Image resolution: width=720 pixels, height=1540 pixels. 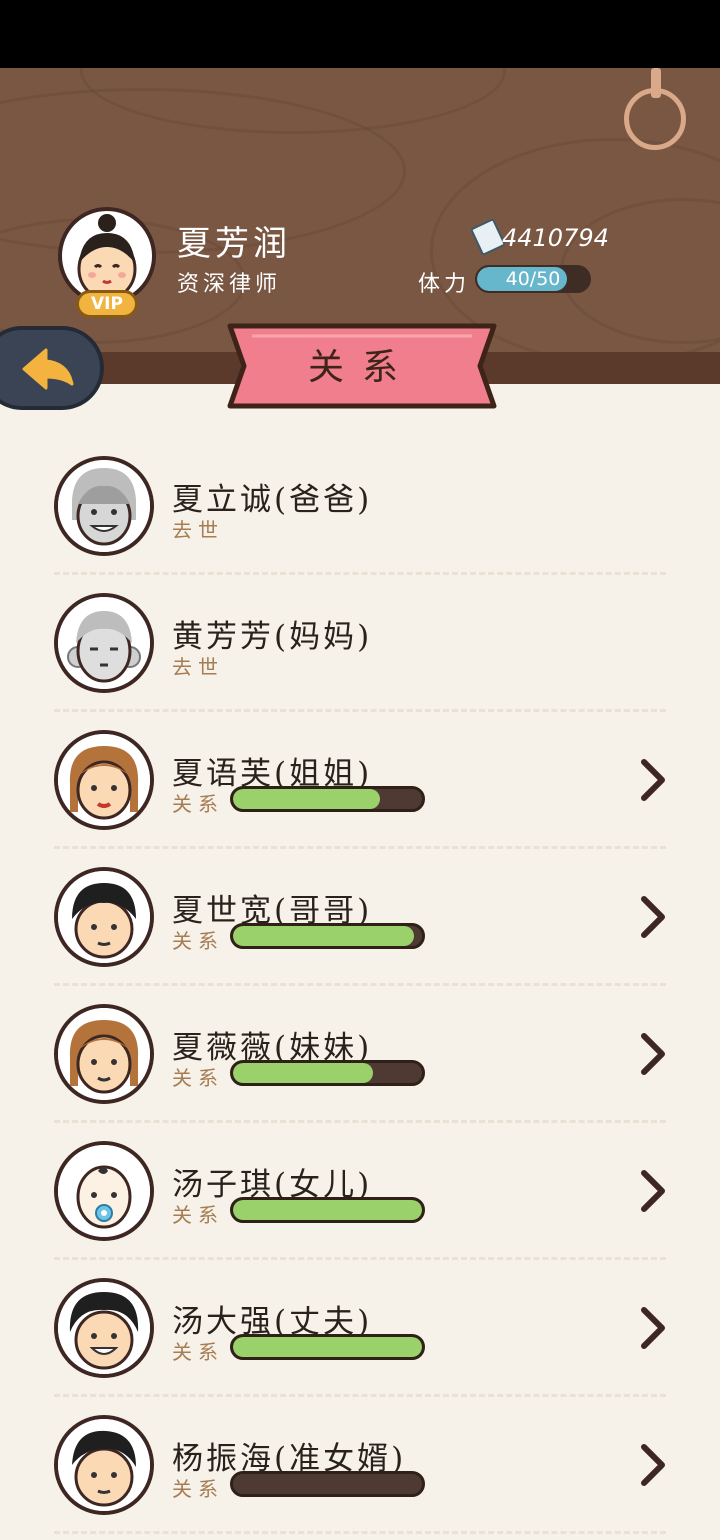 I want to click on relative-row: 夏世宽(哥哥) 关系, so click(x=360, y=914).